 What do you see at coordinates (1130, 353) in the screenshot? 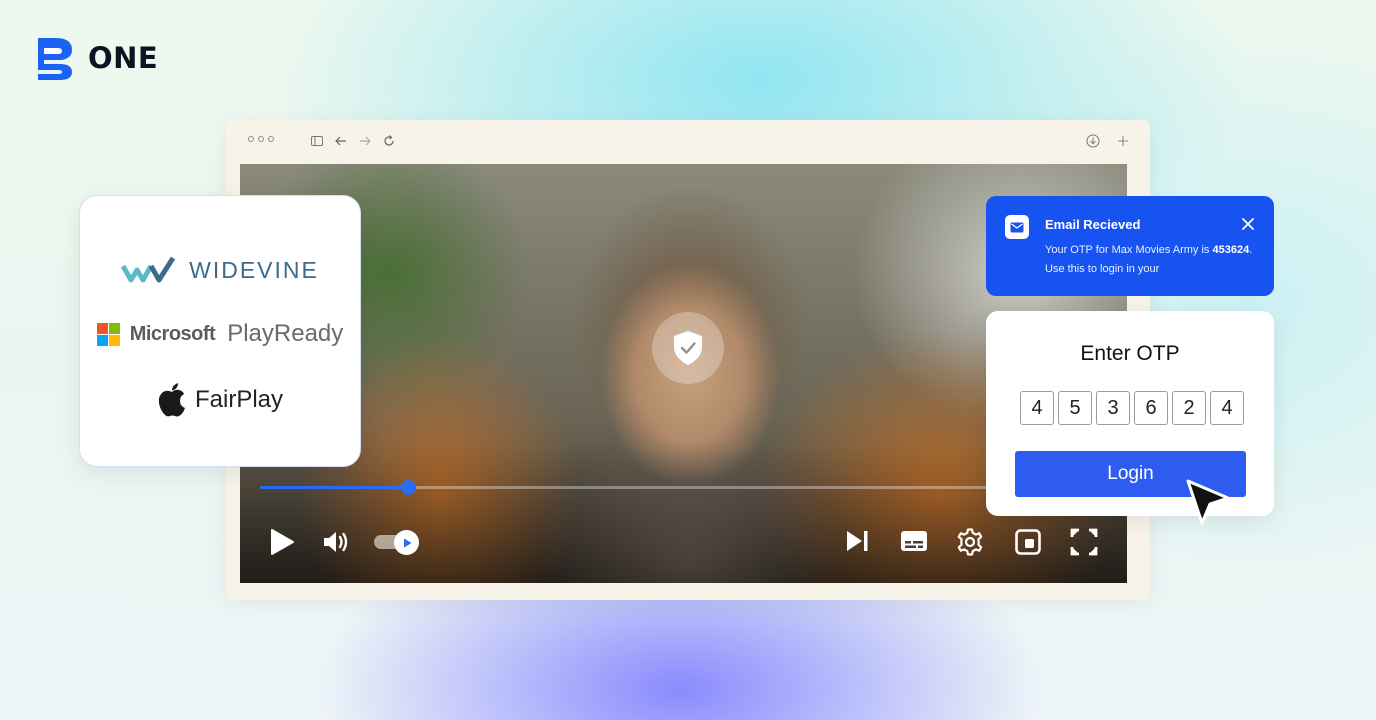
I see `otp-title: Enter OTP` at bounding box center [1130, 353].